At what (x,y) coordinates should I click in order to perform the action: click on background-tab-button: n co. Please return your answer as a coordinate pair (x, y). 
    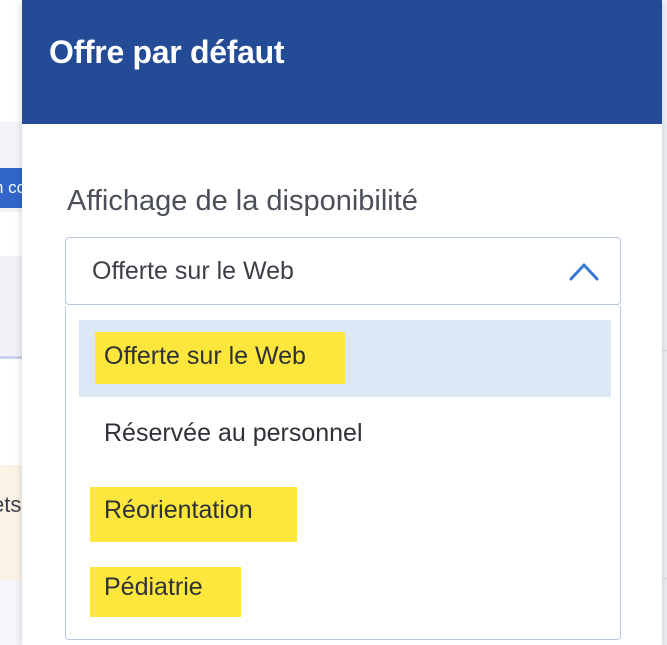
    Looking at the image, I should click on (12, 188).